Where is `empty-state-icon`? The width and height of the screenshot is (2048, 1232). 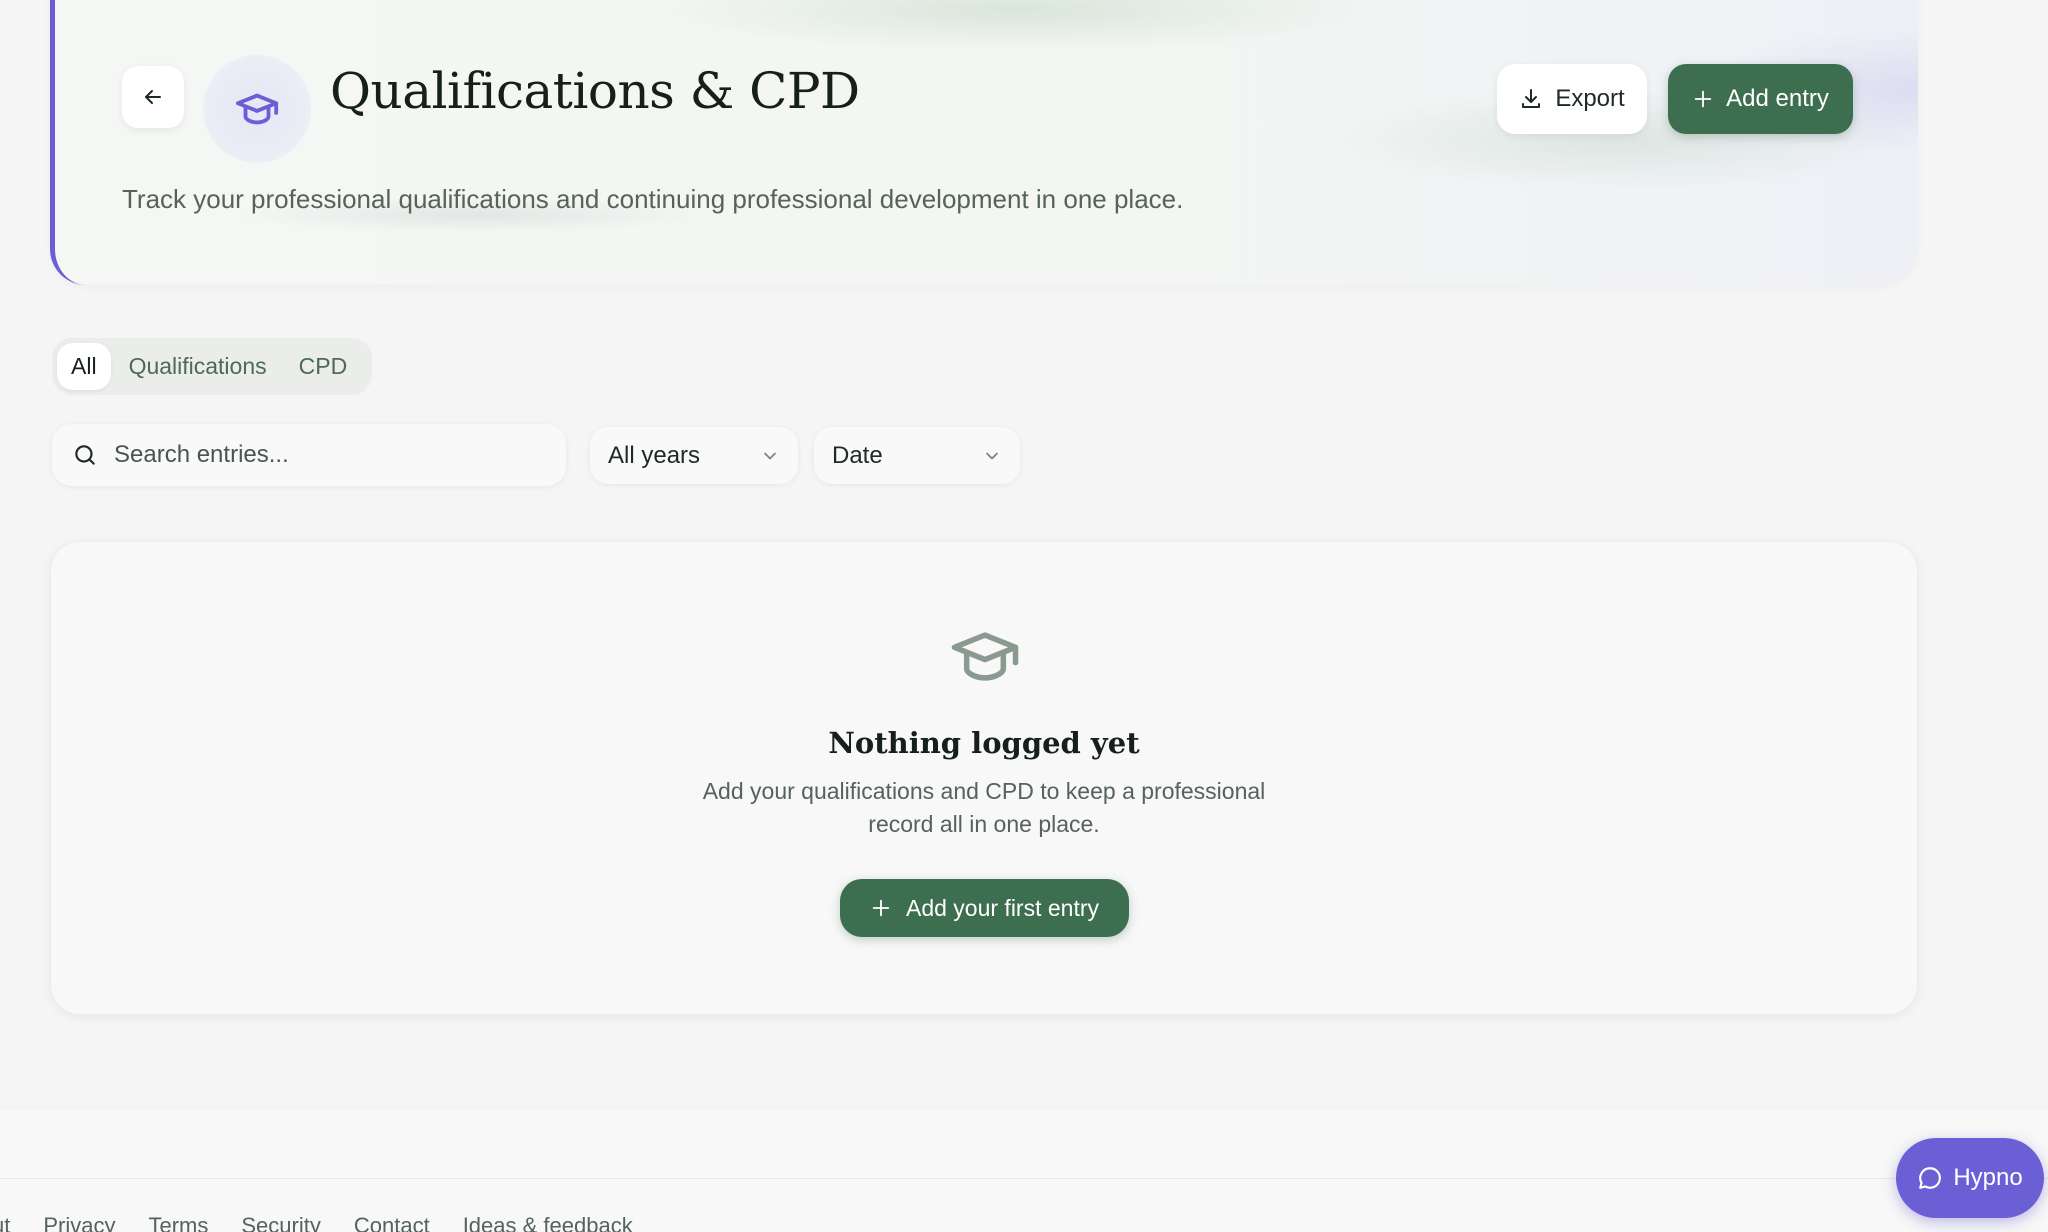 empty-state-icon is located at coordinates (985, 658).